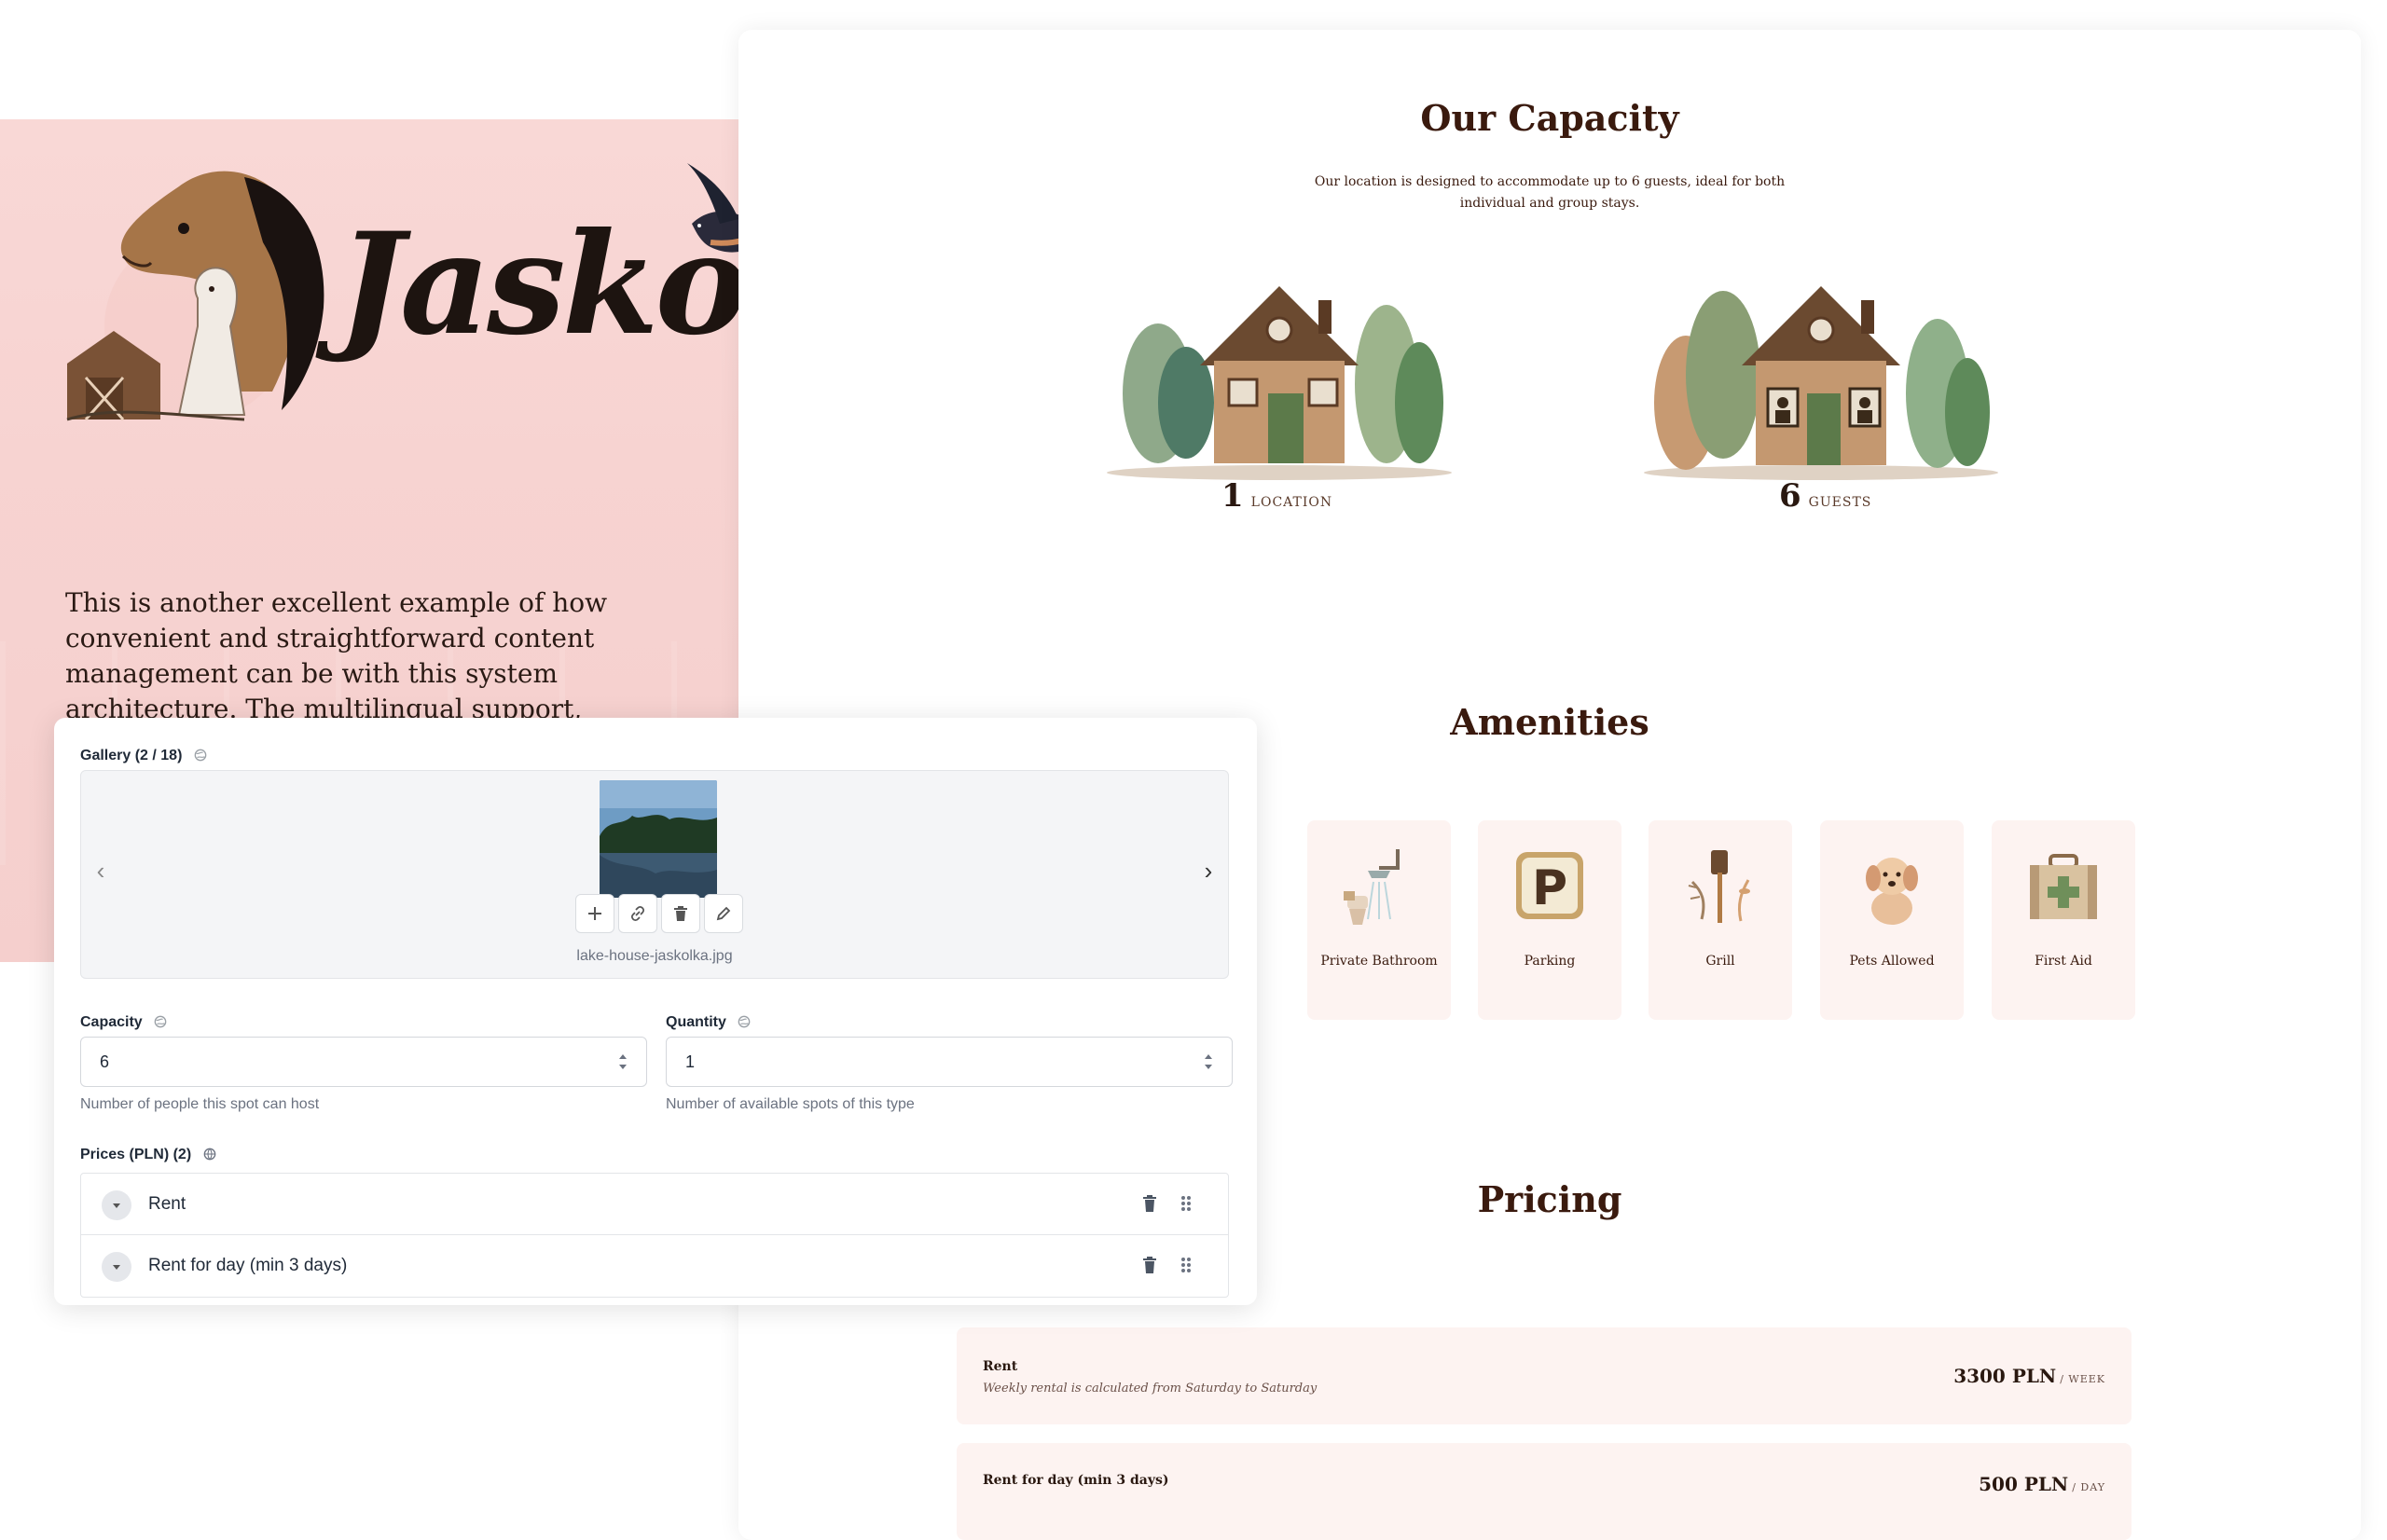 The height and width of the screenshot is (1540, 2387). I want to click on capacity-field-label: Capacity, so click(123, 1023).